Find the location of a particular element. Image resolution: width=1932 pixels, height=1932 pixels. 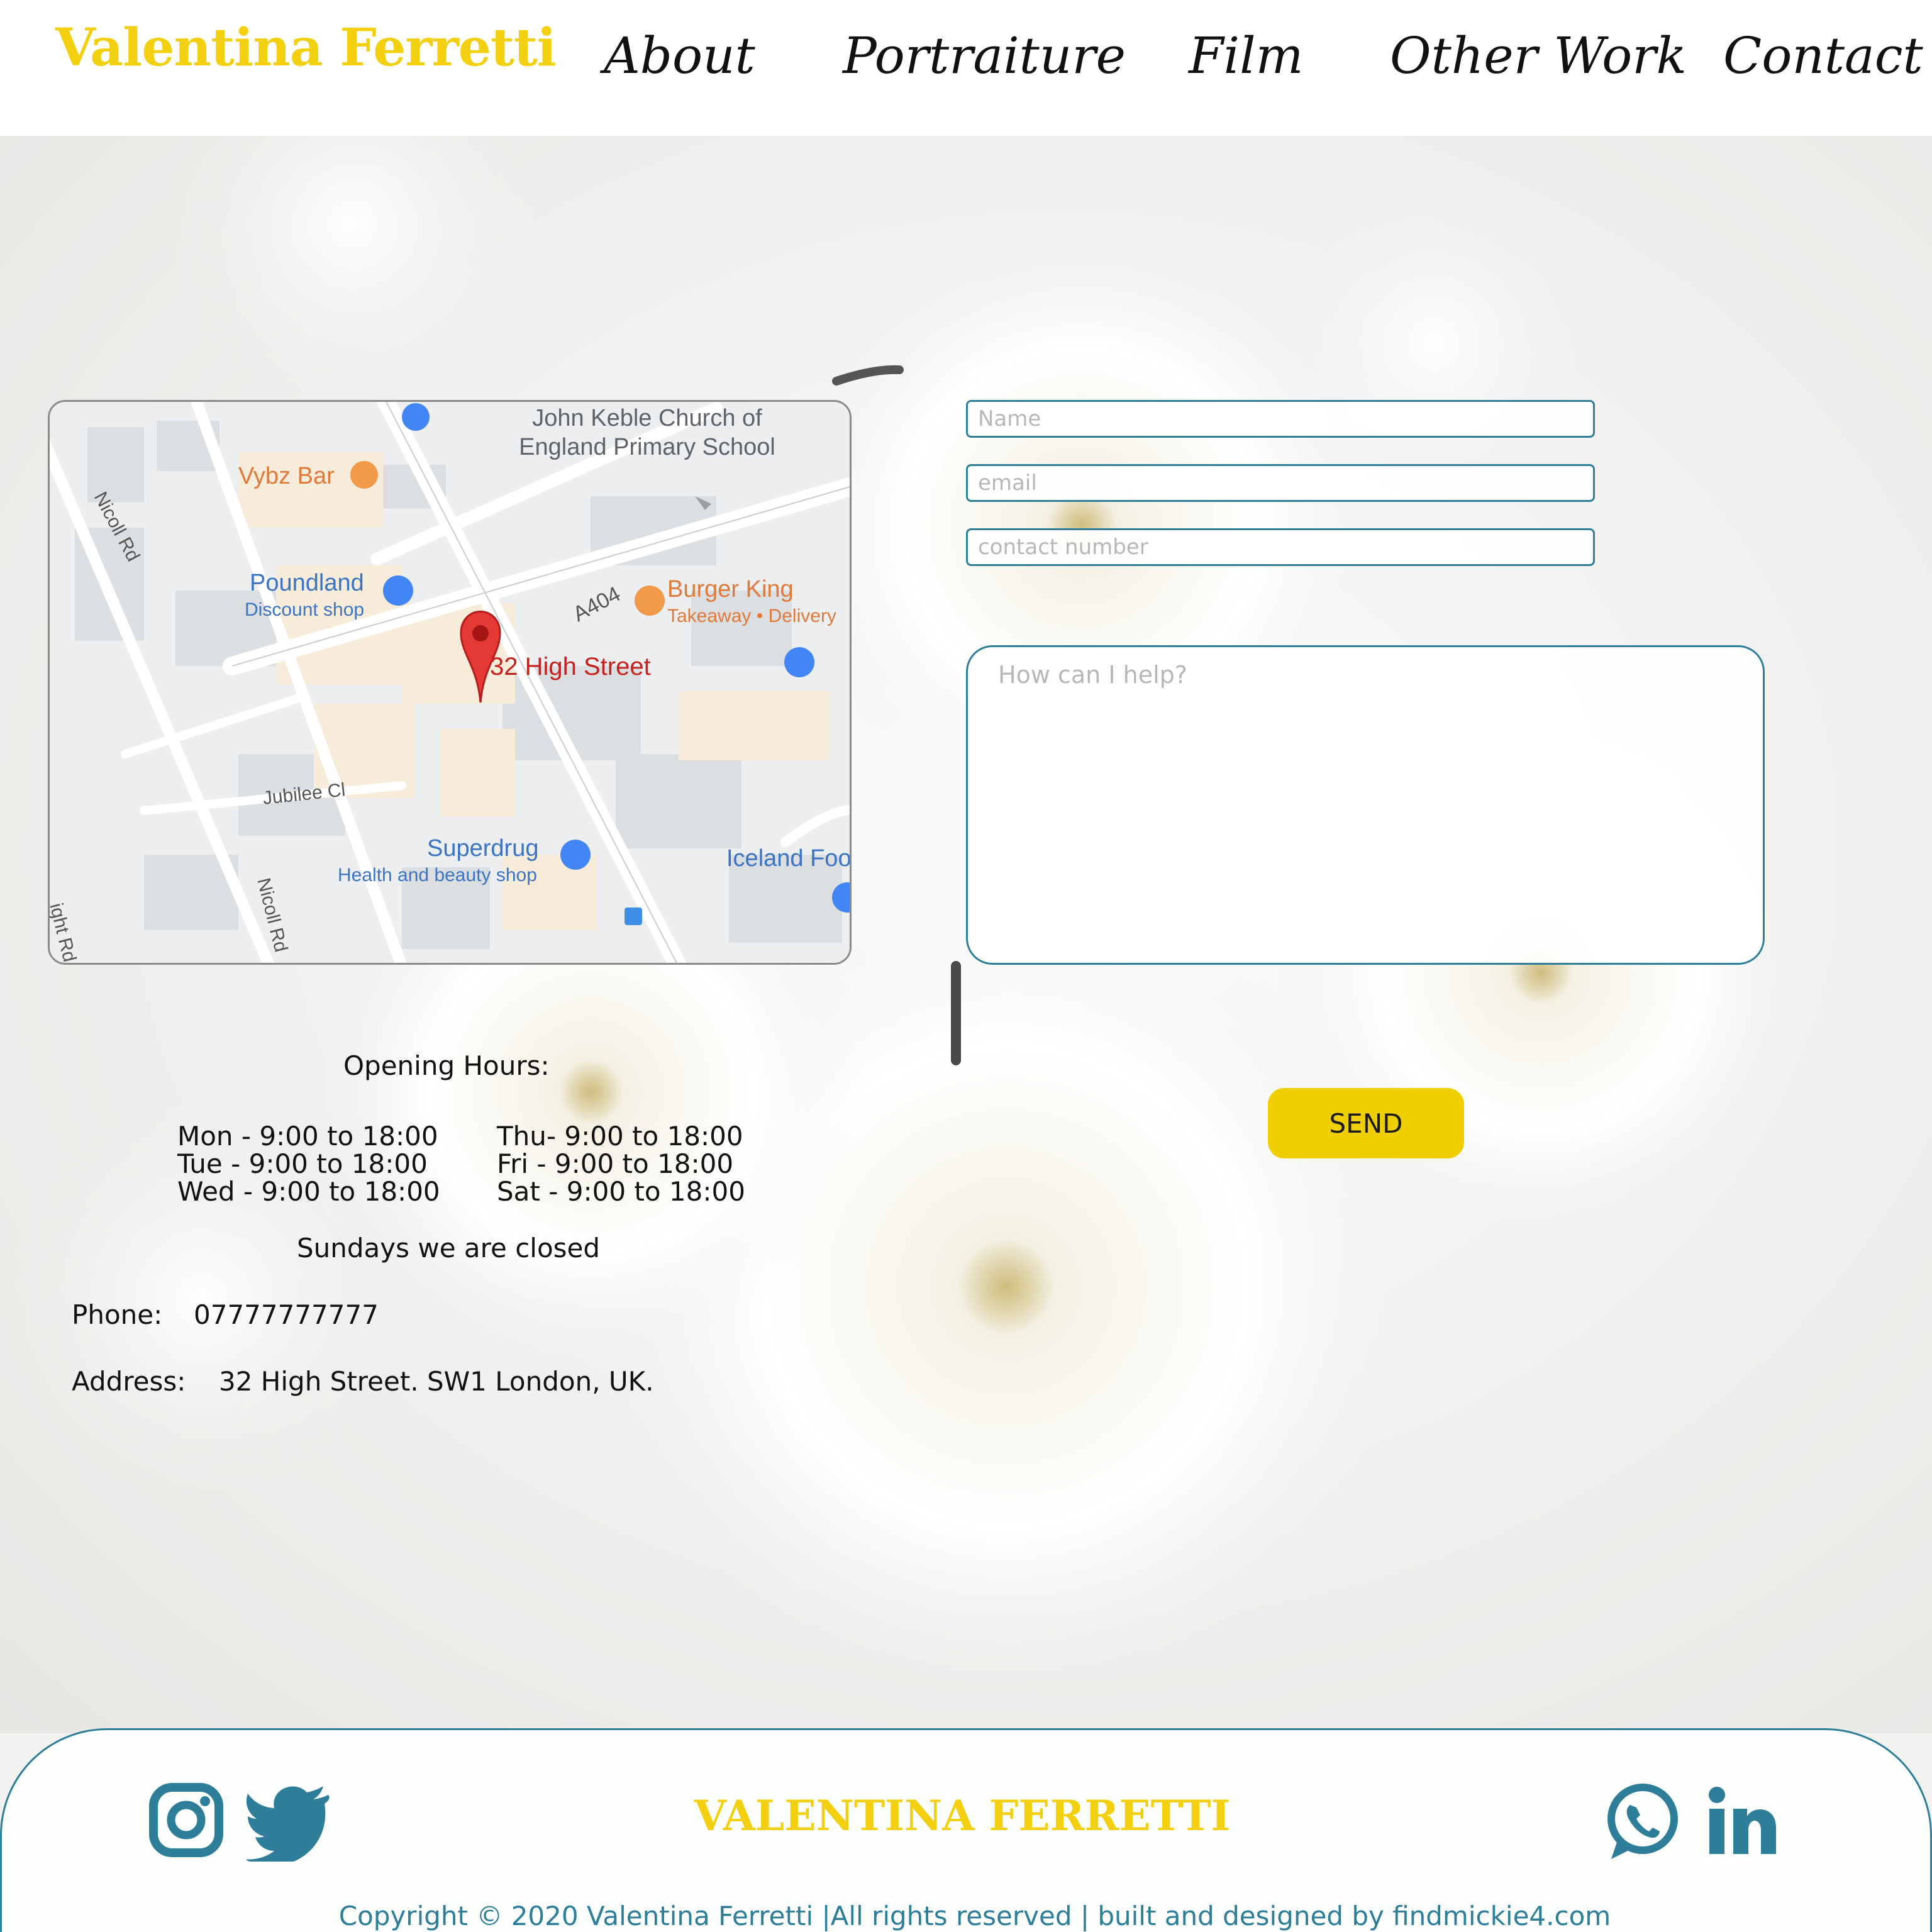

map-label-iceland: Iceland Foo is located at coordinates (789, 858).